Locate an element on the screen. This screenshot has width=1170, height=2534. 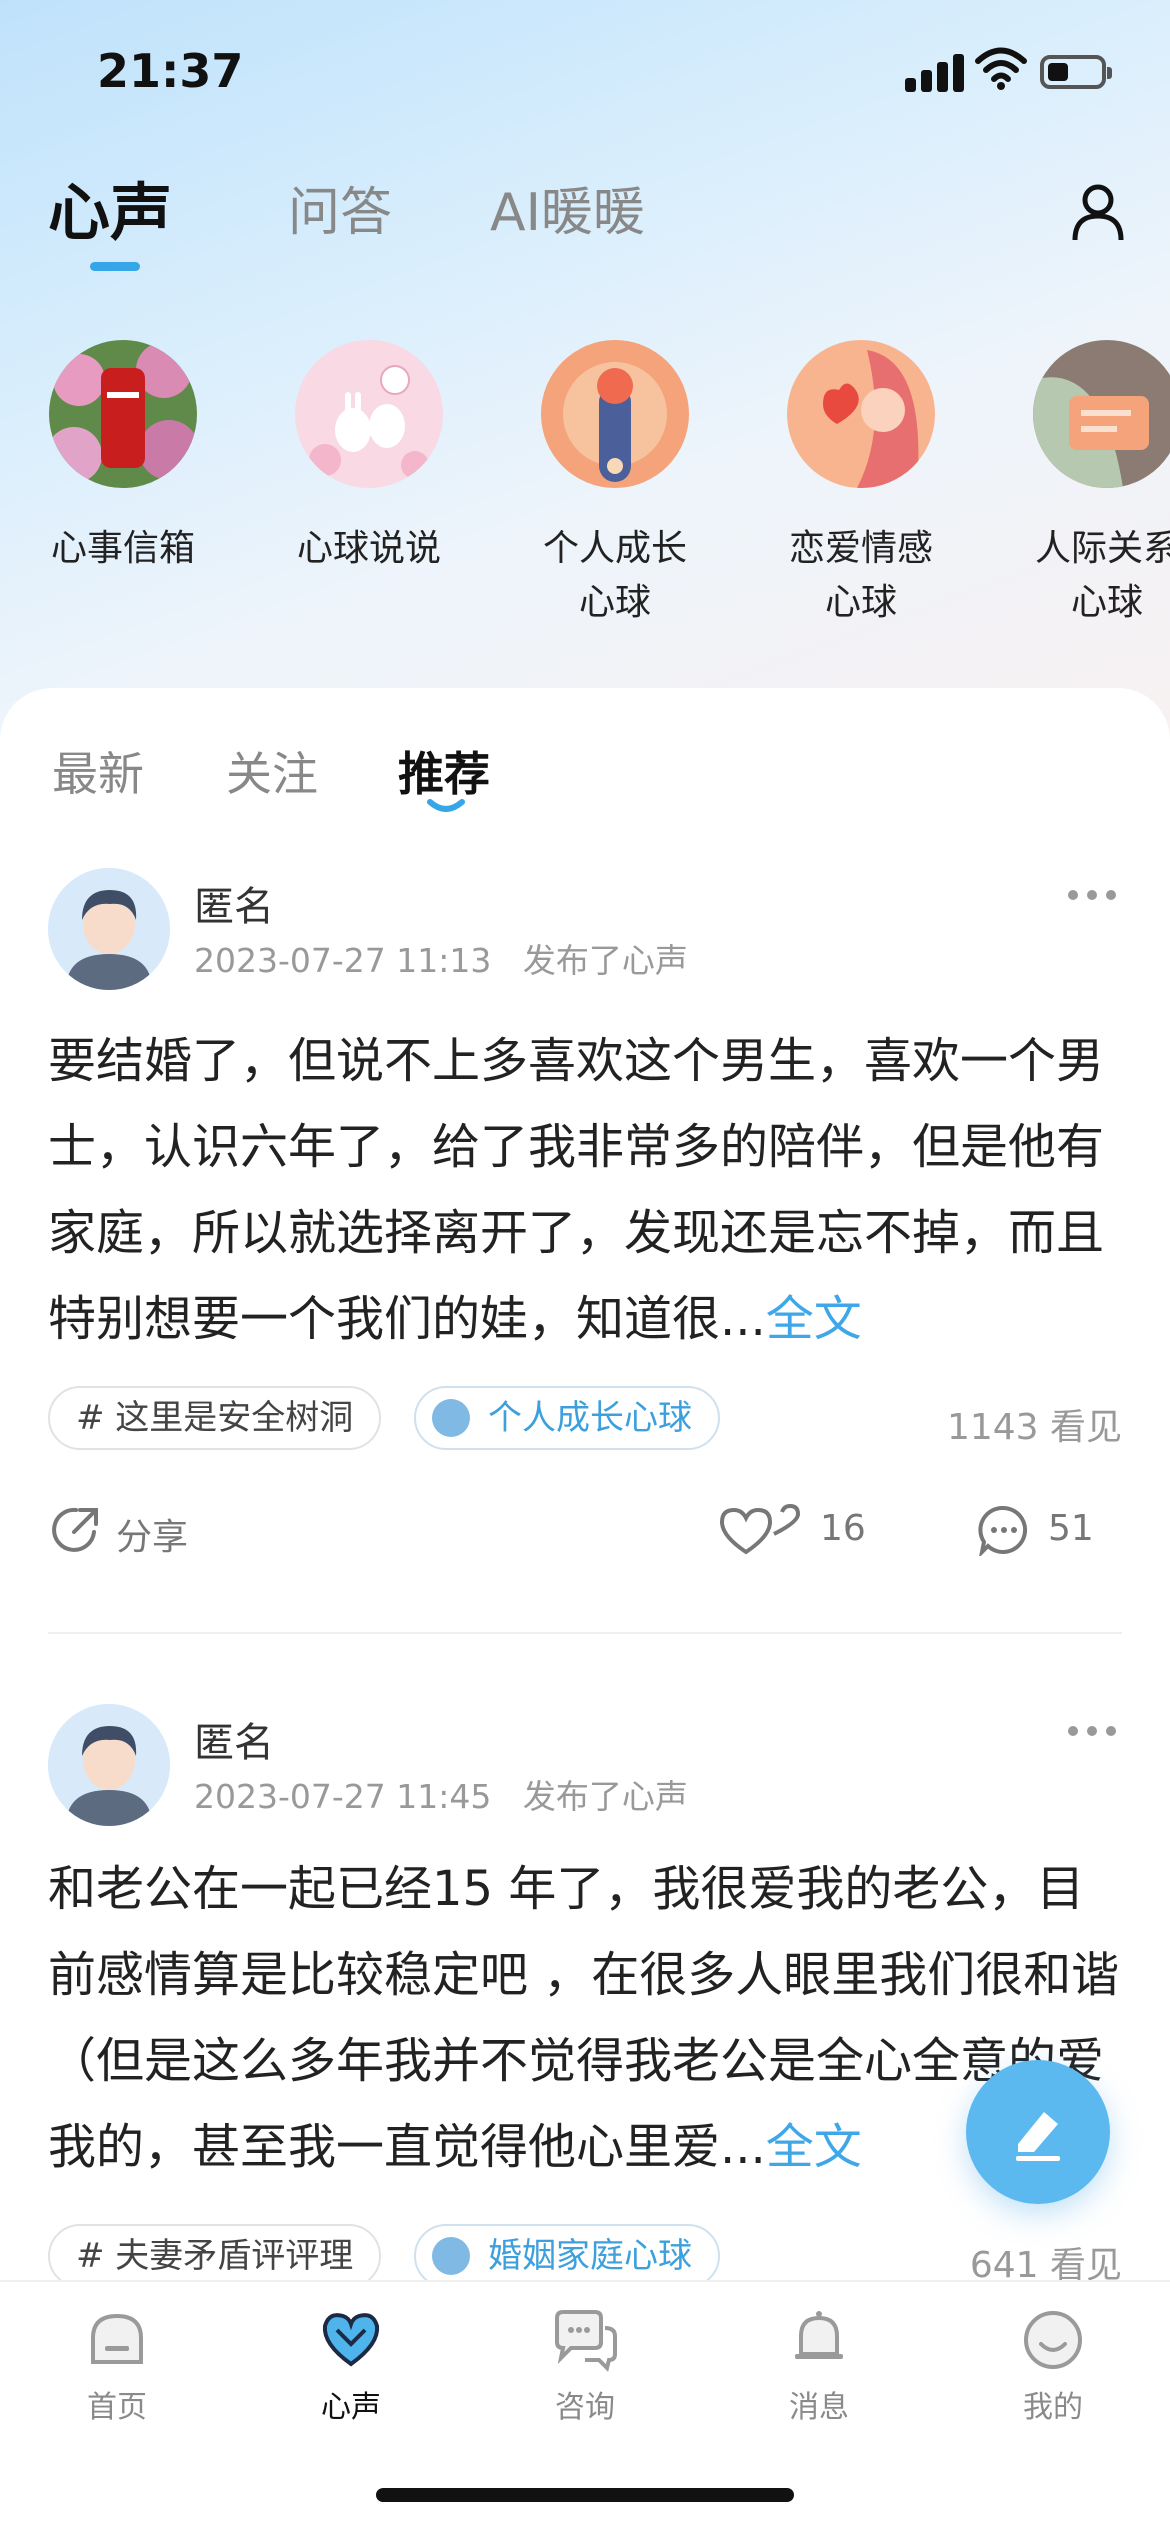
nav-label: 我的 is located at coordinates (1053, 2407).